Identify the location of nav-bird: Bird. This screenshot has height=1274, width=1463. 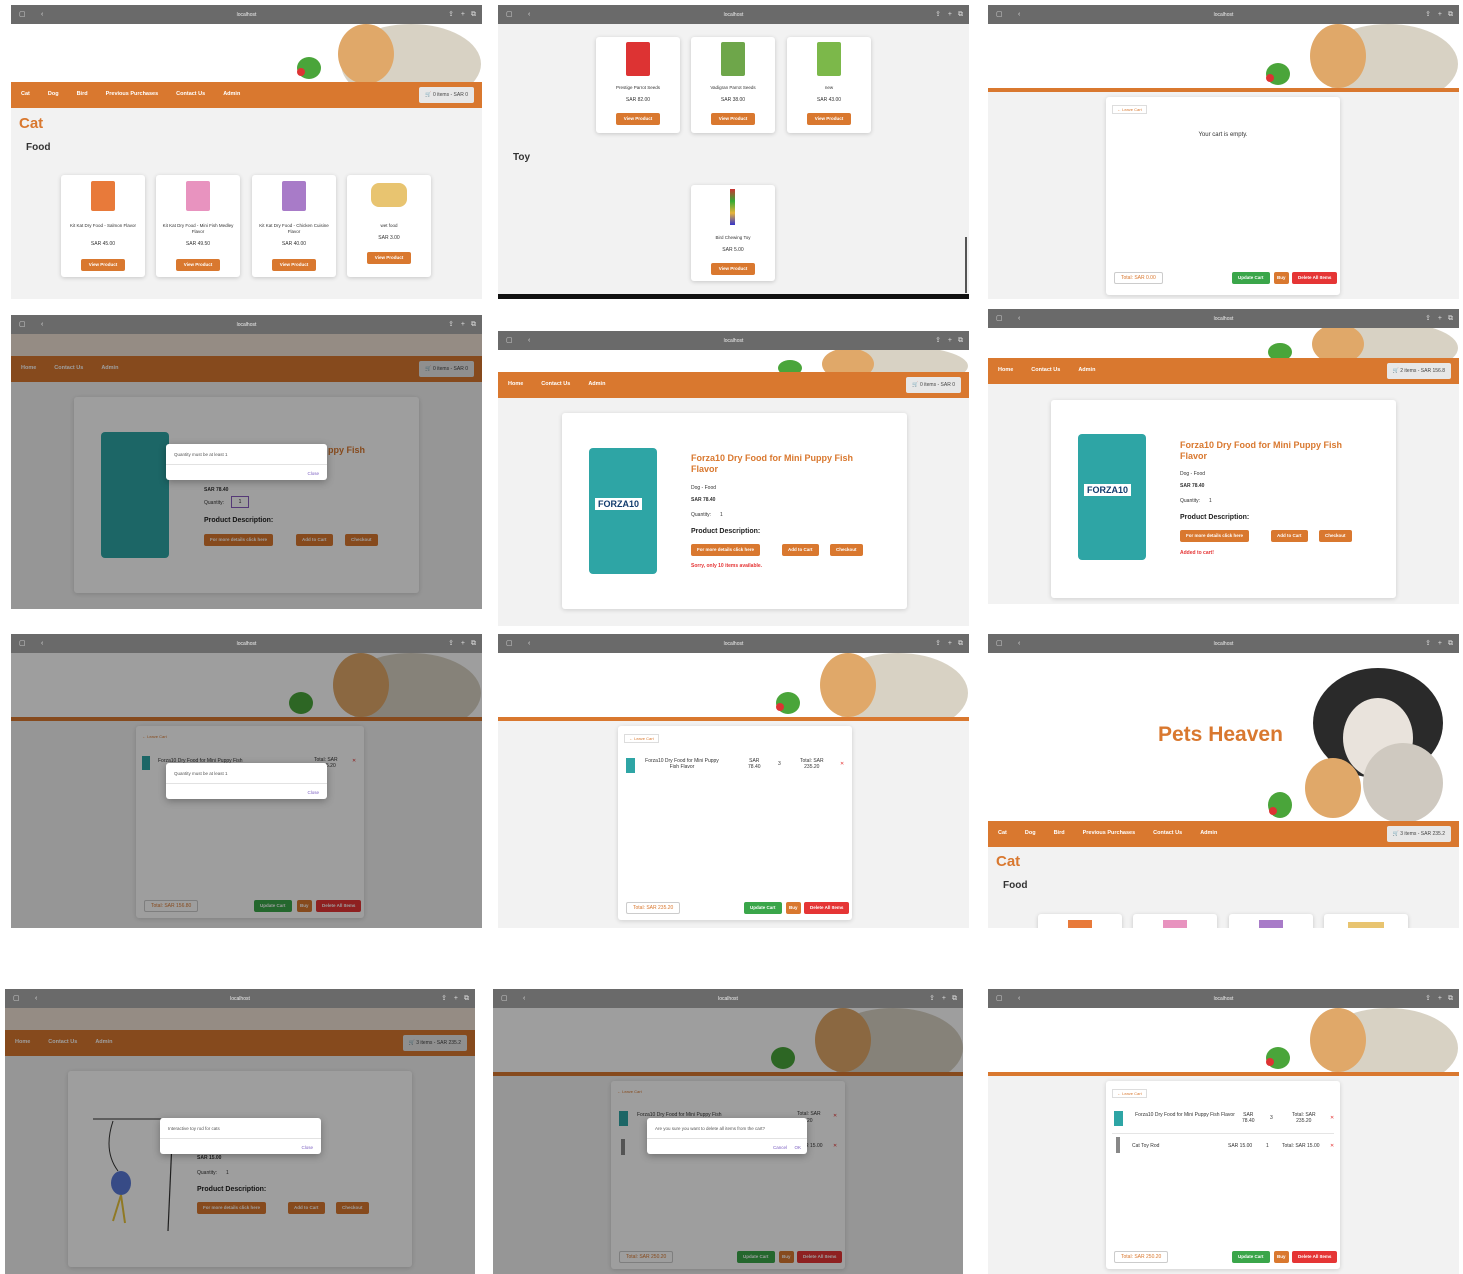
(1059, 833).